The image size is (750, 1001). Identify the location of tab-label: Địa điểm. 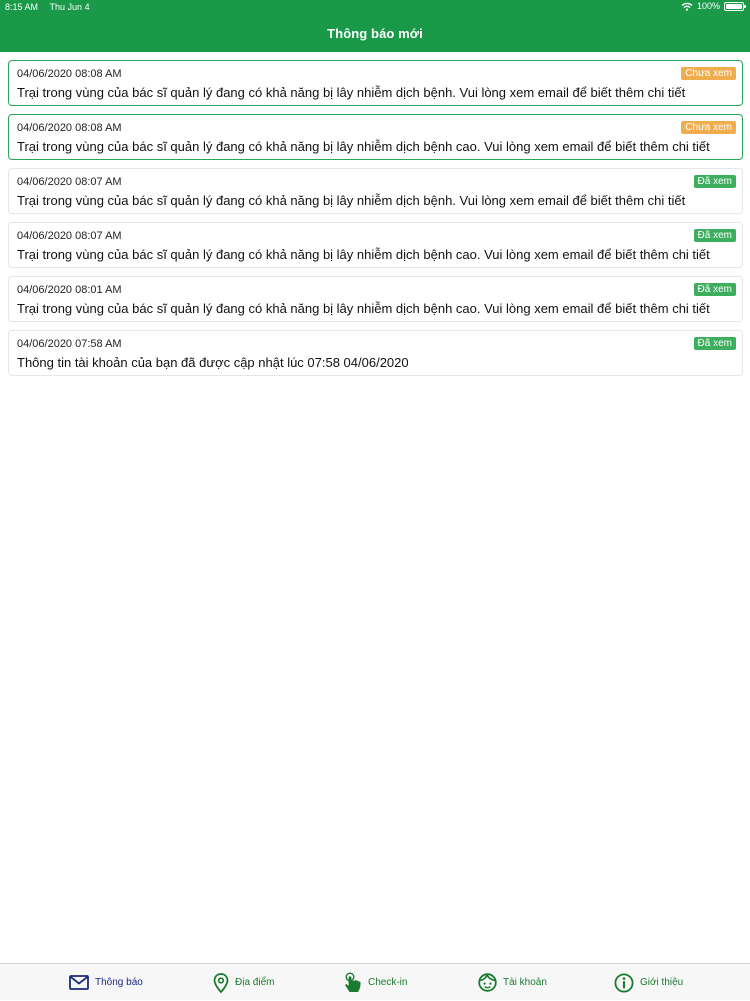
(255, 982).